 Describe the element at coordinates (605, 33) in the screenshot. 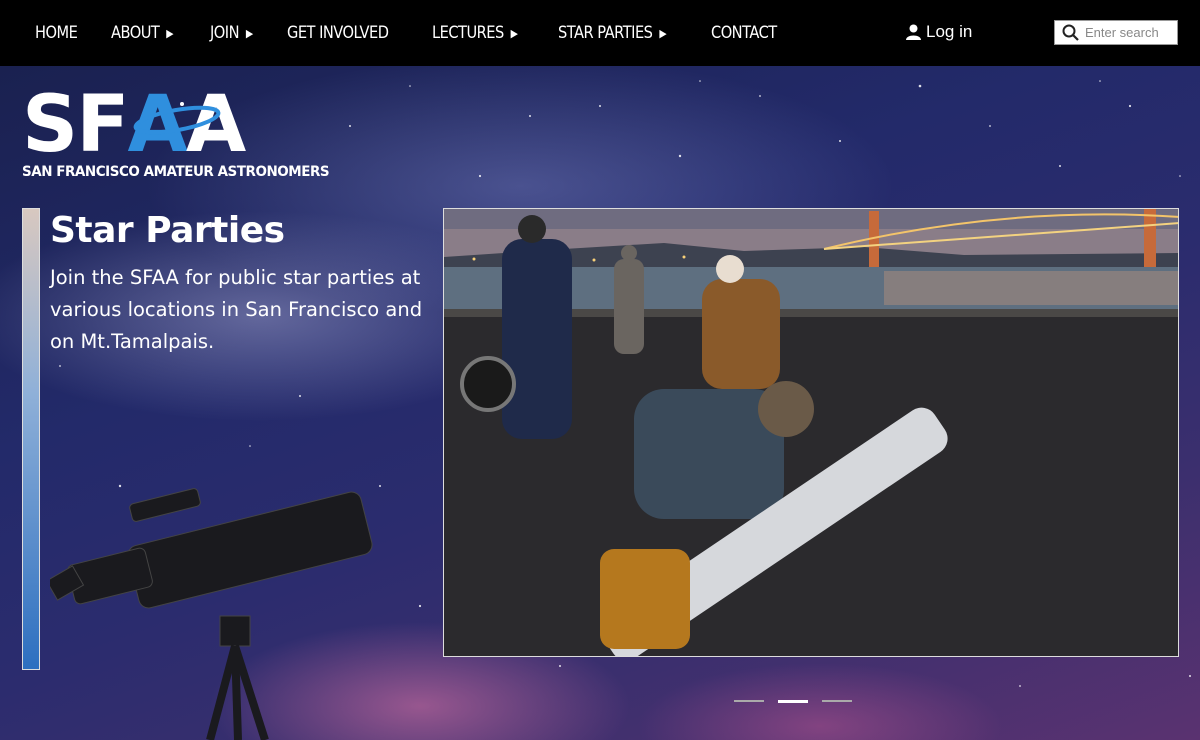

I see `nav-label: STAR PARTIES` at that location.